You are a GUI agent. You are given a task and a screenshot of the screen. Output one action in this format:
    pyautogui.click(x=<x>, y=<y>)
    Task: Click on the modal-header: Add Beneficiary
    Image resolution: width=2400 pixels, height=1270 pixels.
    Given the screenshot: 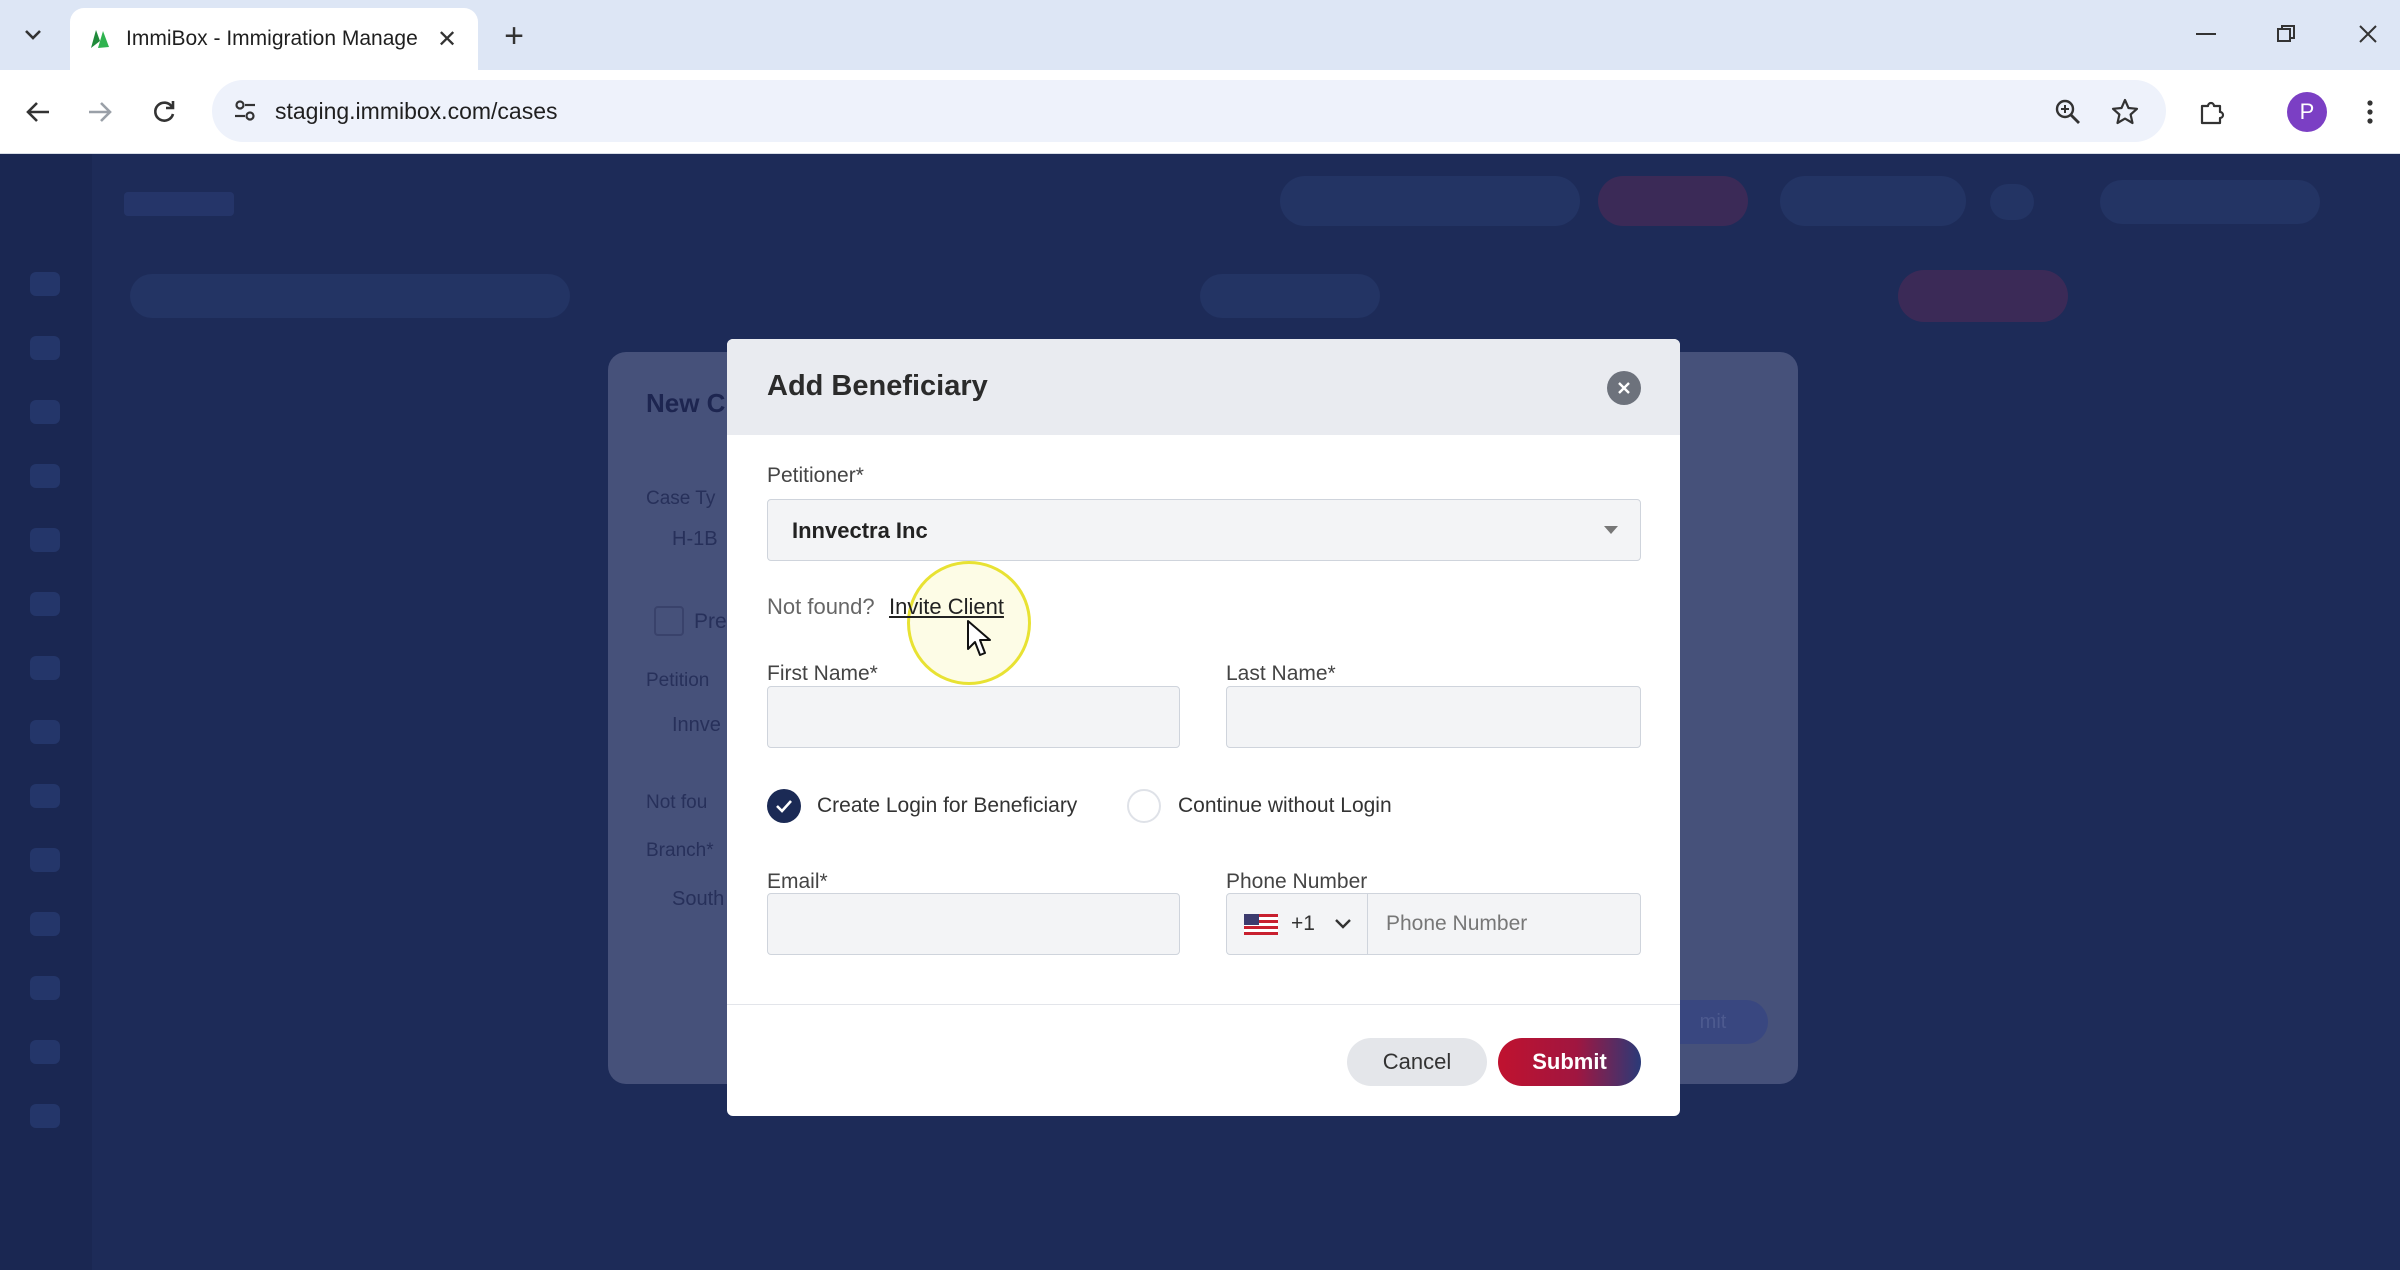 What is the action you would take?
    pyautogui.click(x=1203, y=387)
    